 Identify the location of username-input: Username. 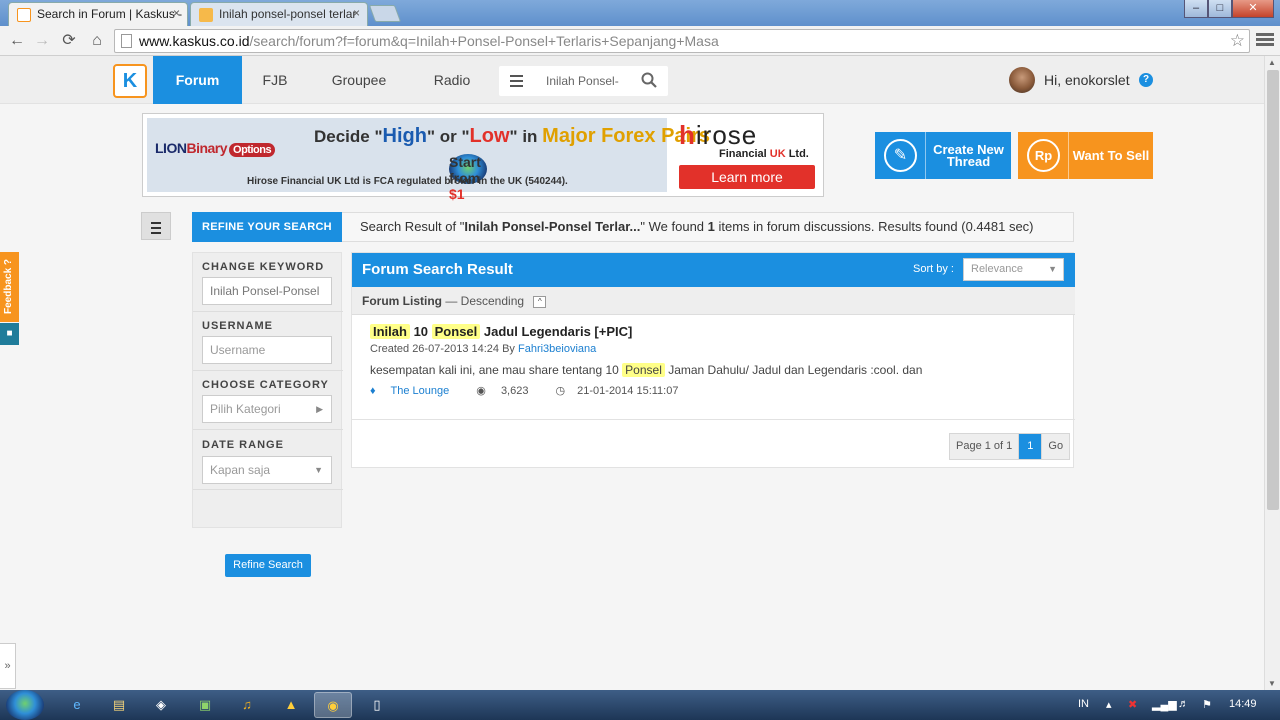
(267, 350).